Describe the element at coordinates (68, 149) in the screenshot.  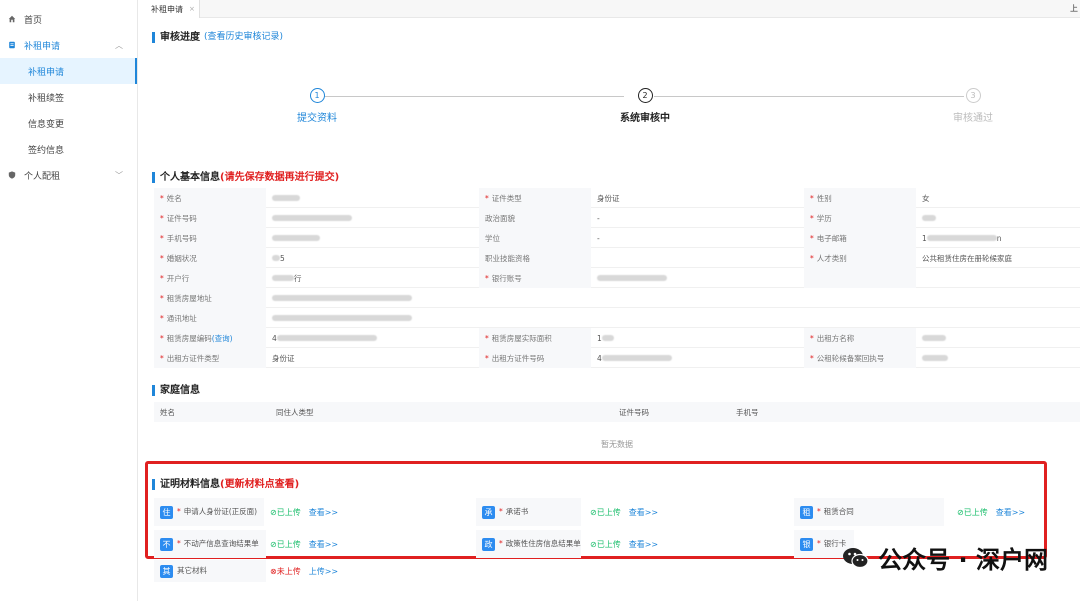
I see `sidebar-item-sign-info: 签约信息` at that location.